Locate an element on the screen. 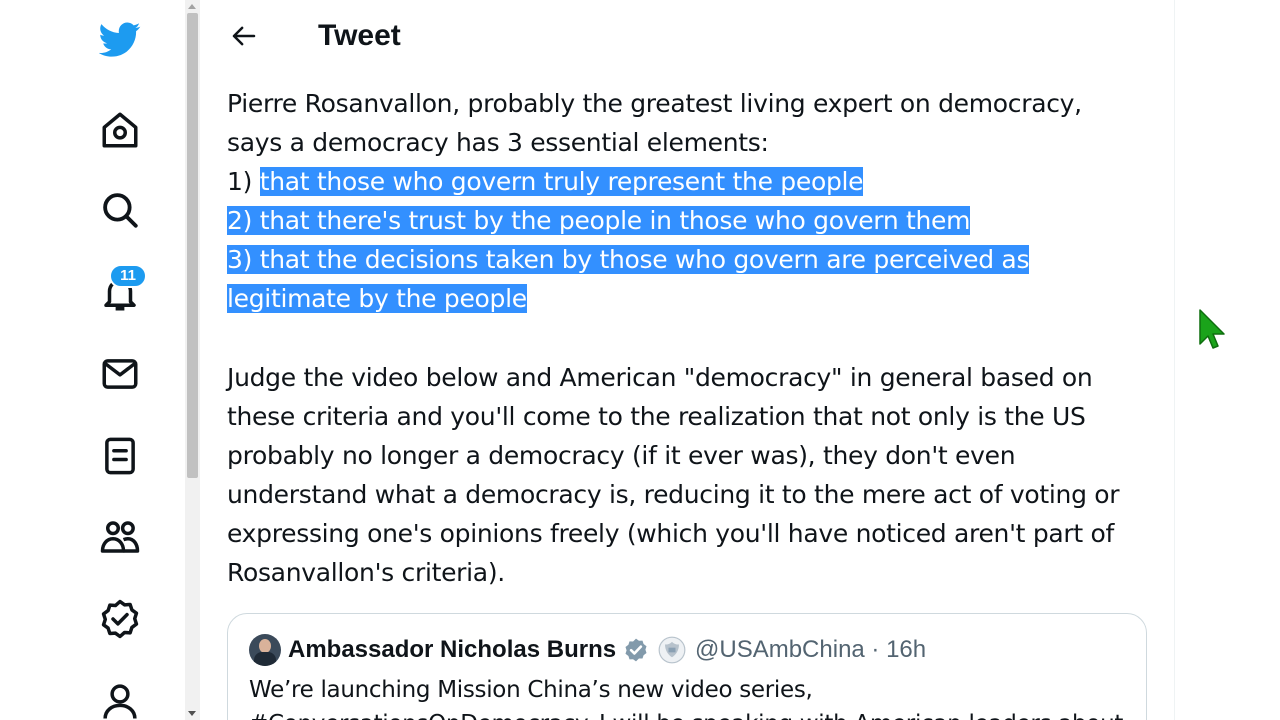 The image size is (1280, 720). verified-badge-icon is located at coordinates (120, 619).